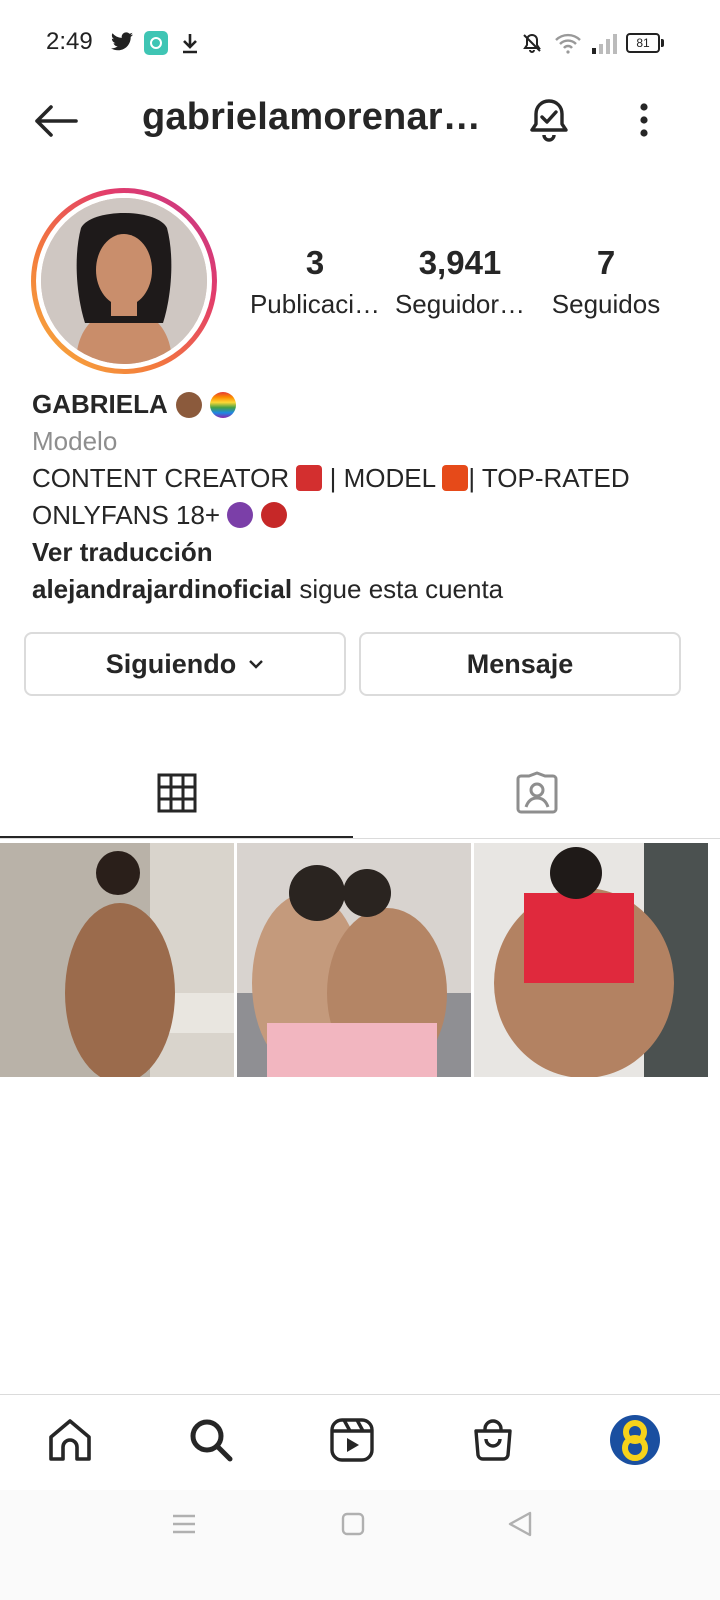  Describe the element at coordinates (353, 1524) in the screenshot. I see `home-square-icon` at that location.